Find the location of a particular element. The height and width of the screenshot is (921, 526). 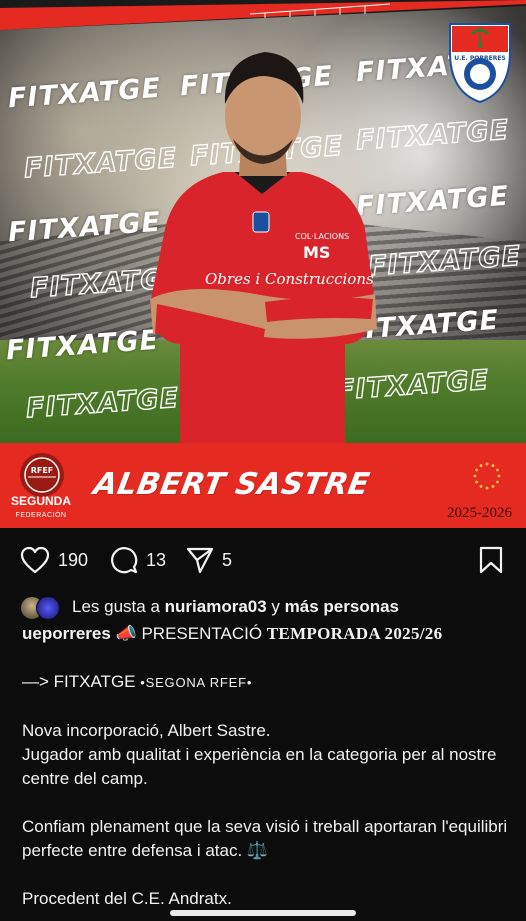

home-indicator is located at coordinates (263, 913).